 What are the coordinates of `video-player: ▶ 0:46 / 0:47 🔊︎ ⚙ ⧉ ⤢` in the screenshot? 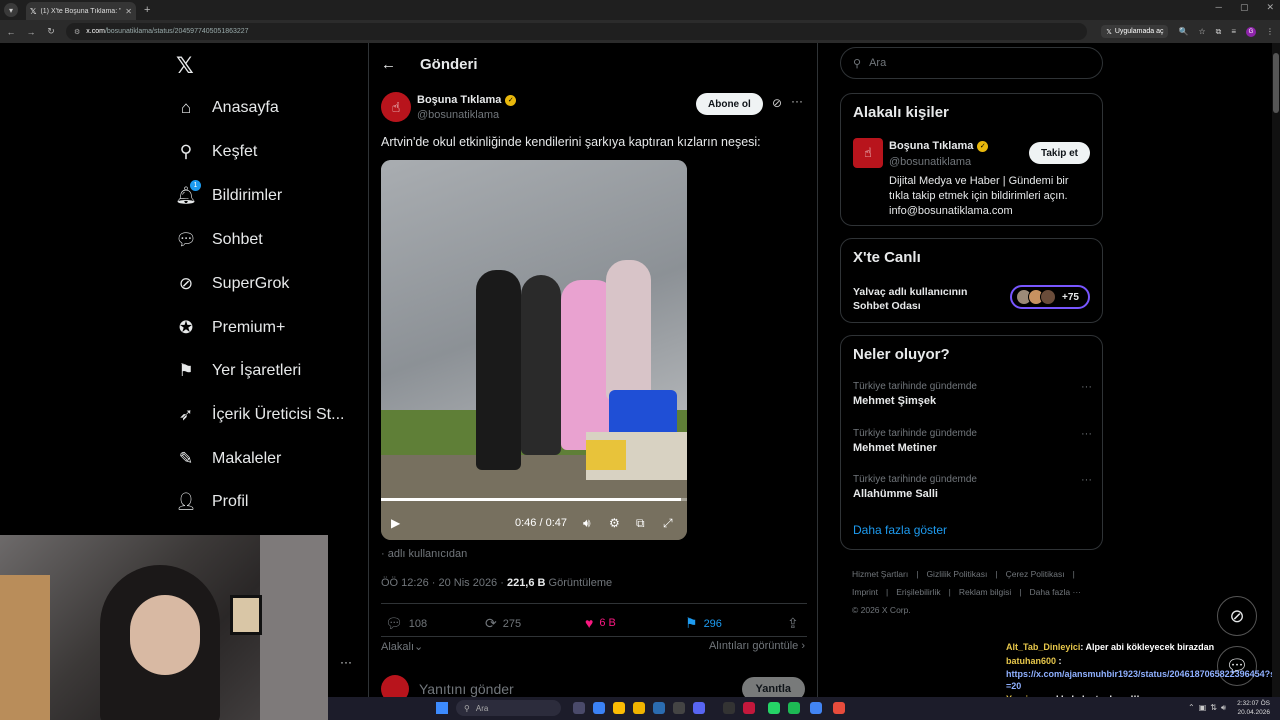 It's located at (534, 350).